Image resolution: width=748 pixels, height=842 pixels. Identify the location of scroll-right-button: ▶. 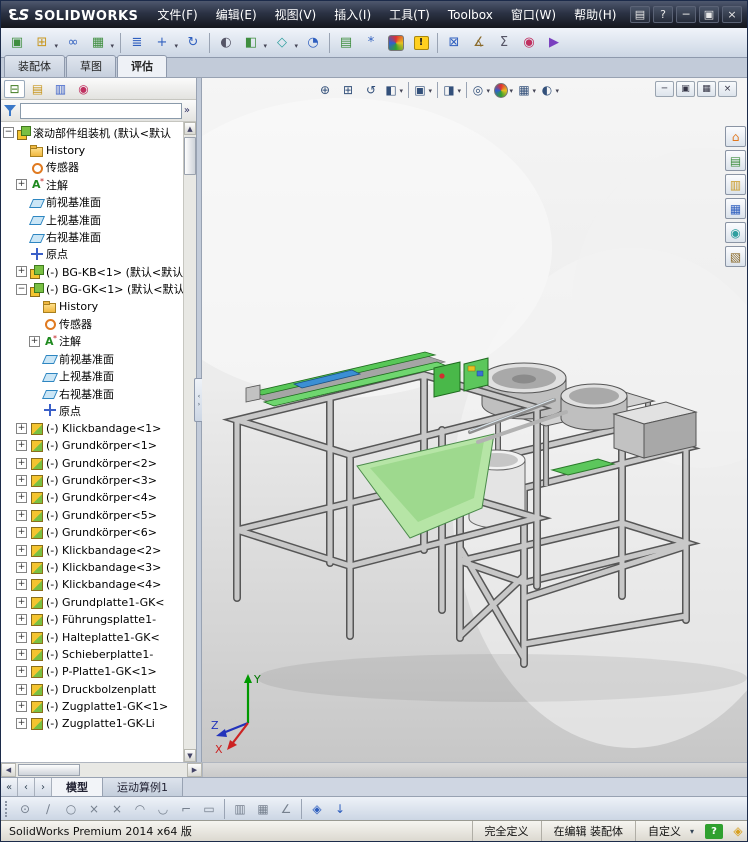
(194, 770).